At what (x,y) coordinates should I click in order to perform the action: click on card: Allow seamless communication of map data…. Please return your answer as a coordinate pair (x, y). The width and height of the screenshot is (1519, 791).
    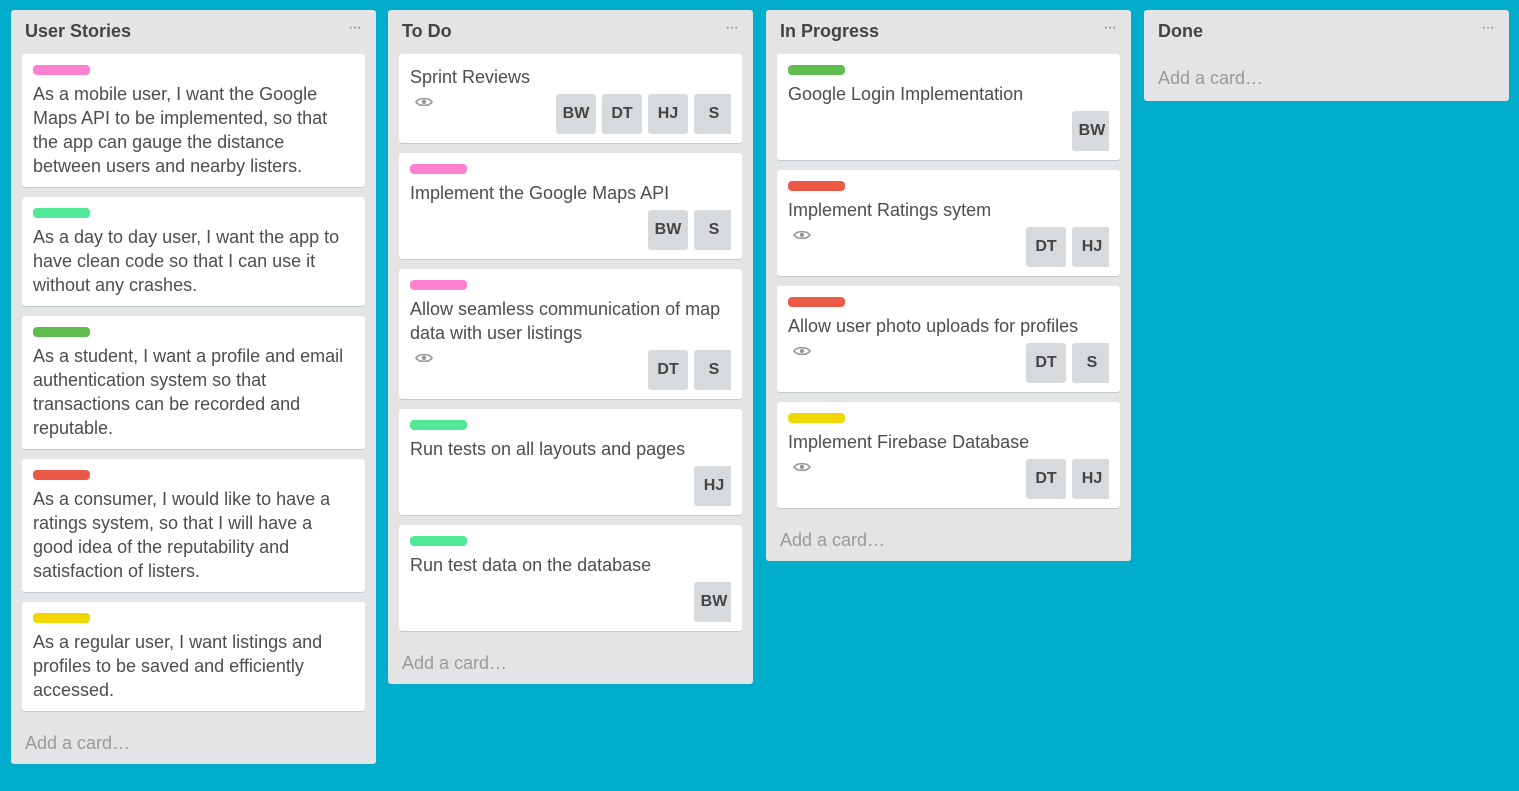
    Looking at the image, I should click on (570, 334).